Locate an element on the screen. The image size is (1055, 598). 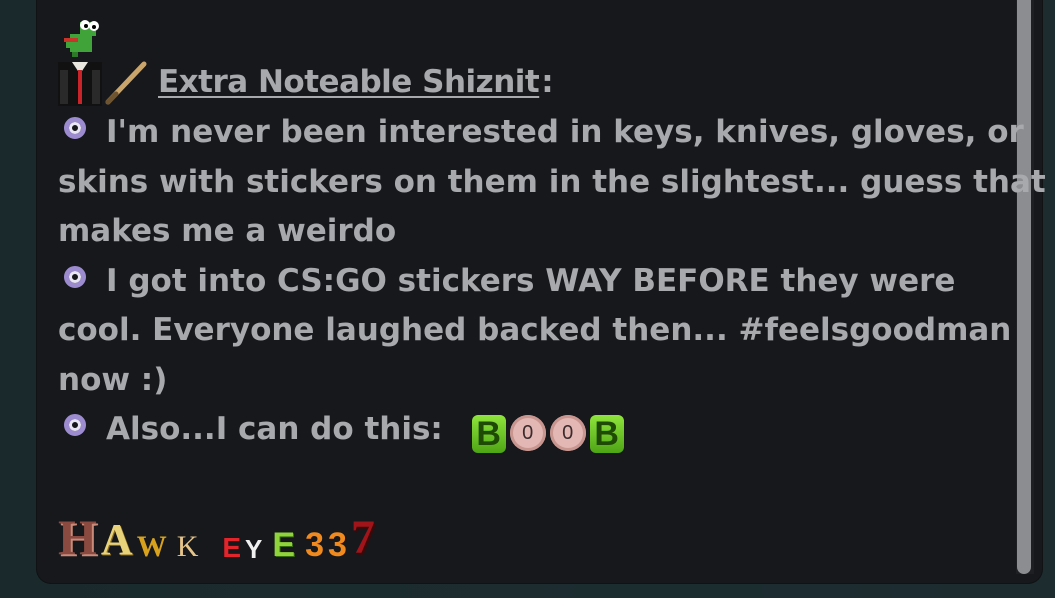
bullet-3-line-1: Also...I can do this: B 0 0 B is located at coordinates (533, 430).